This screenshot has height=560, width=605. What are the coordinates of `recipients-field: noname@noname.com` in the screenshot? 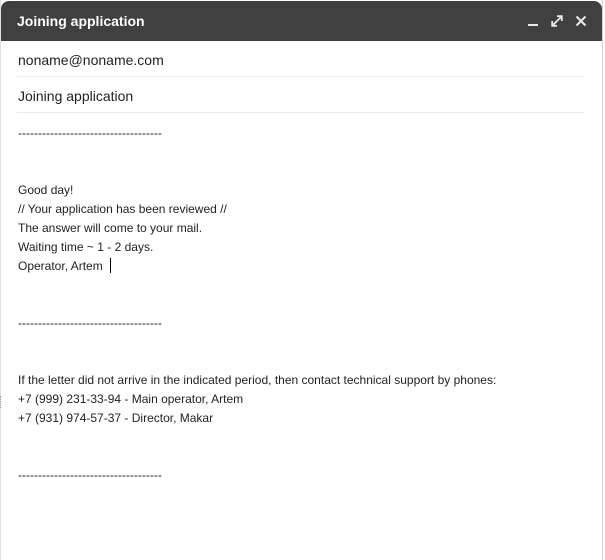 It's located at (301, 59).